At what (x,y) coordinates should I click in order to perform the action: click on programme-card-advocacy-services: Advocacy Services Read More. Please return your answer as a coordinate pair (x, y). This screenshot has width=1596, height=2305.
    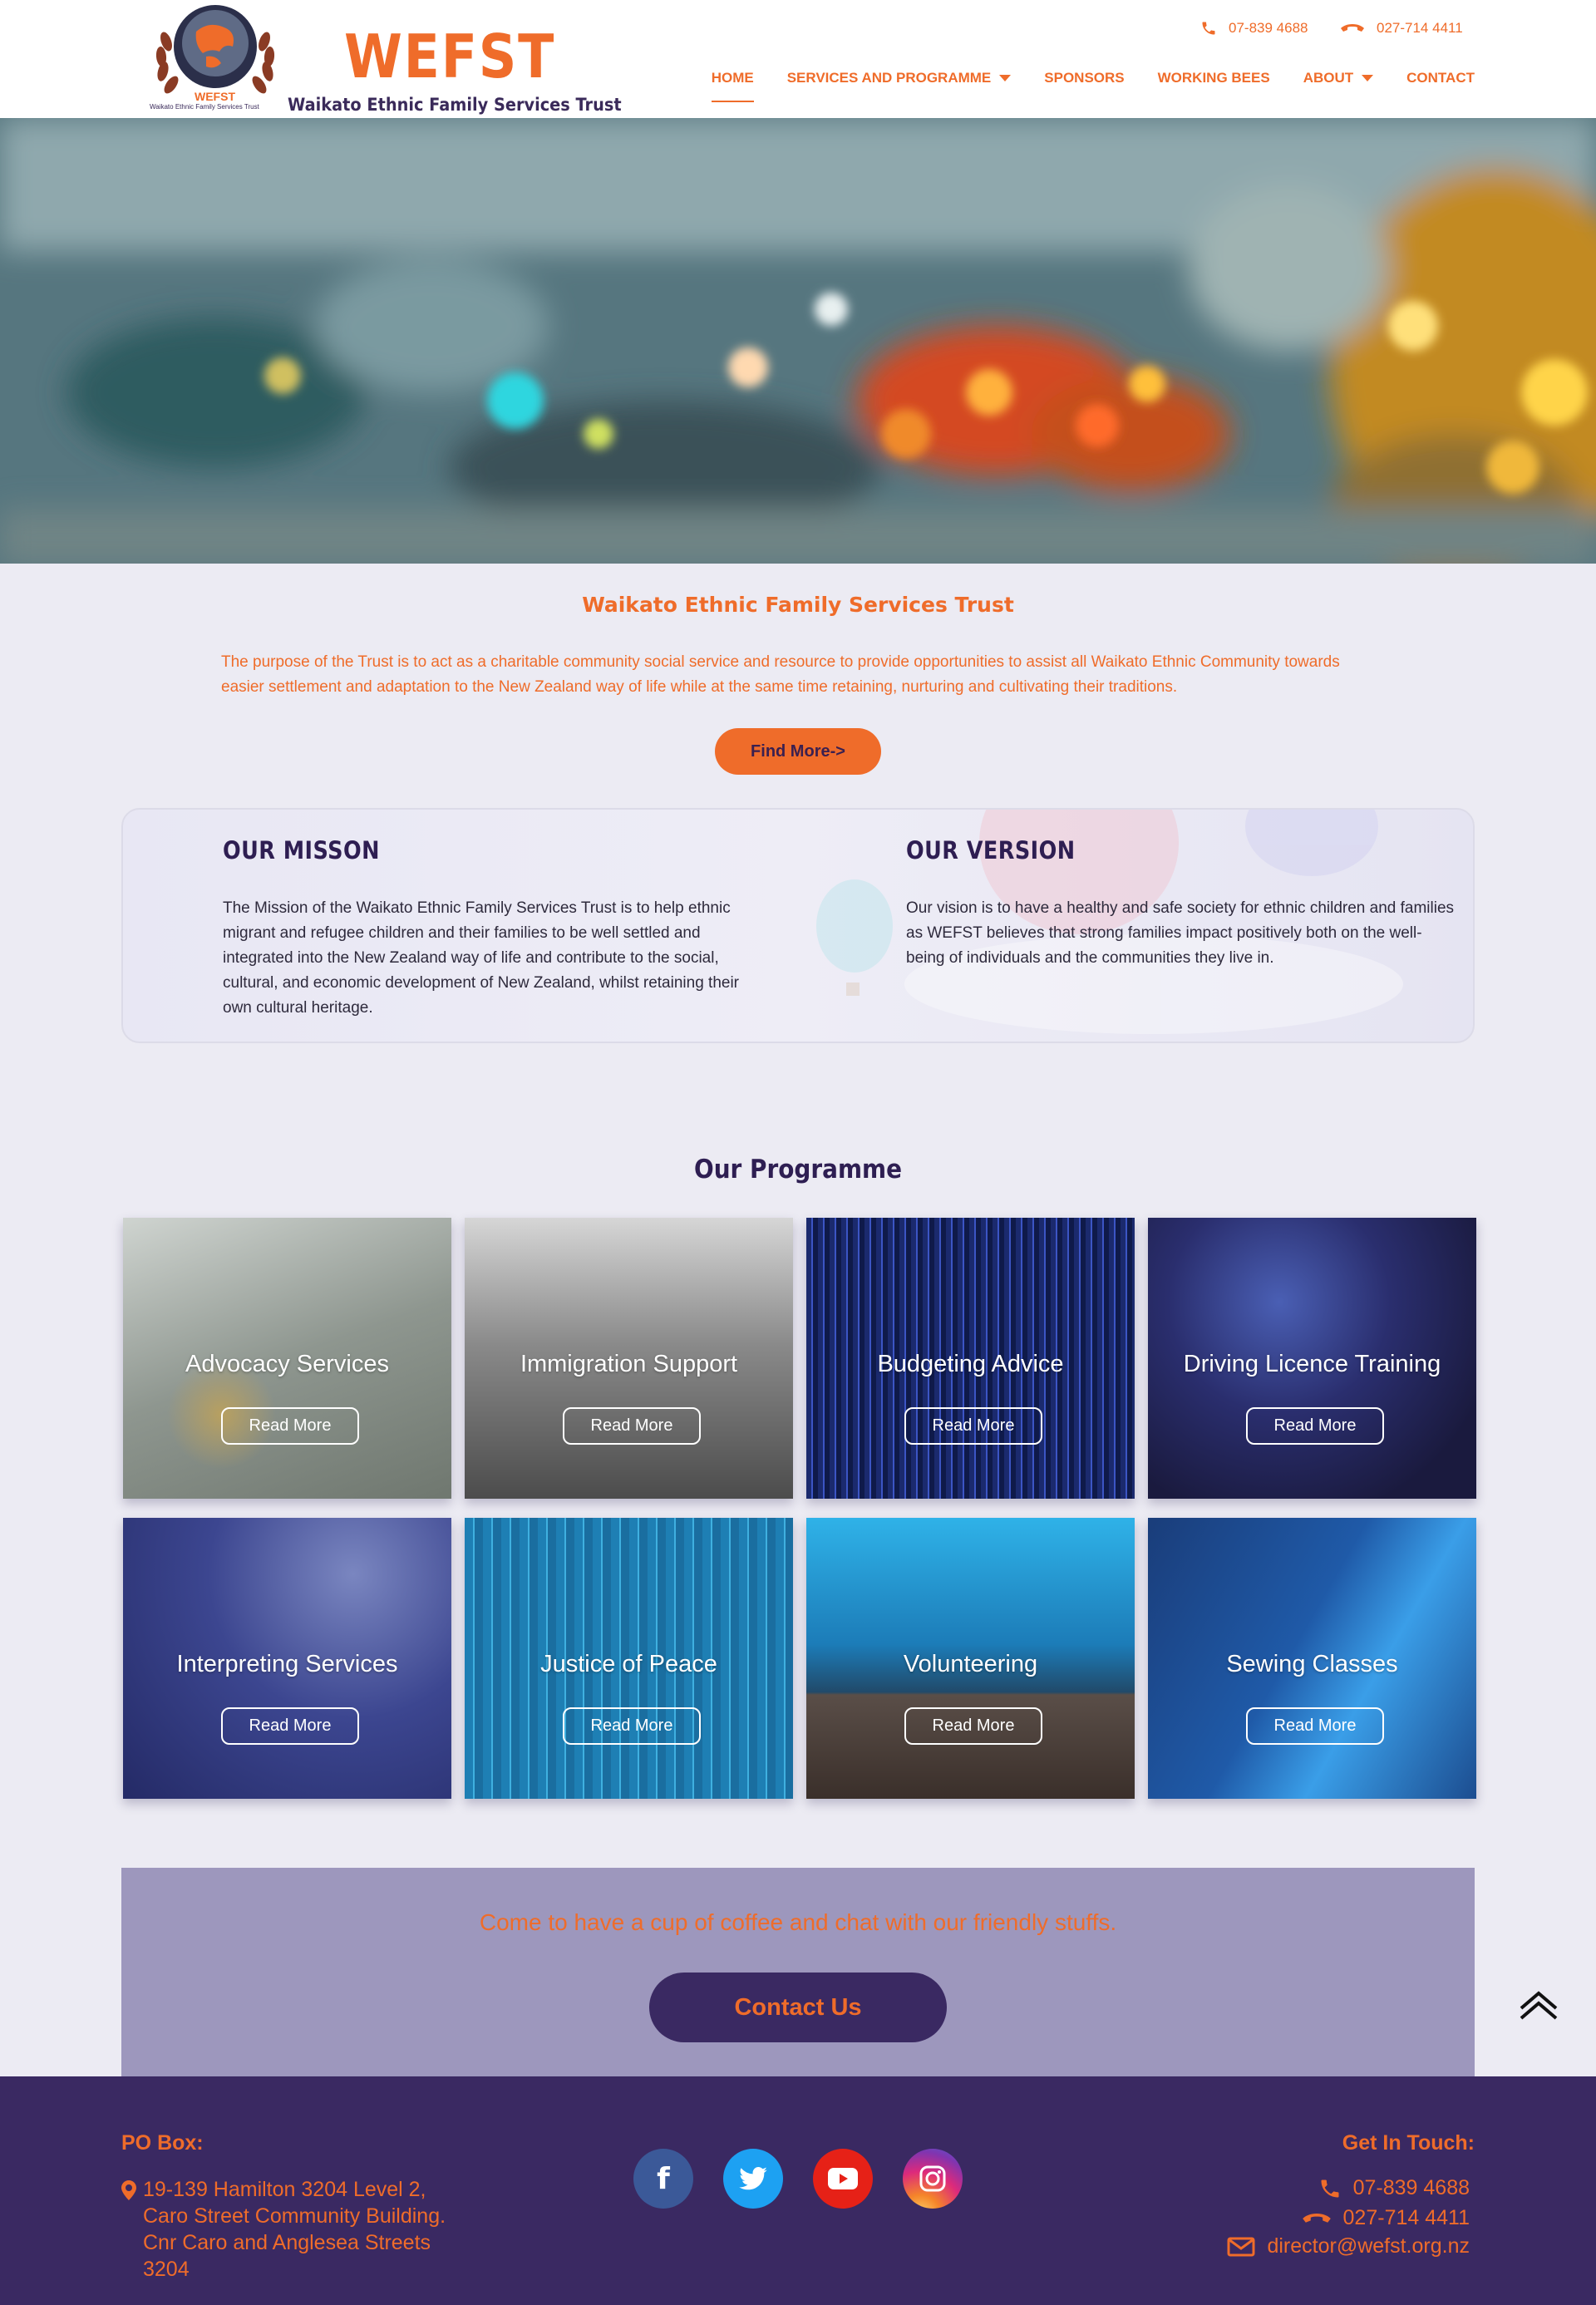
    Looking at the image, I should click on (287, 1358).